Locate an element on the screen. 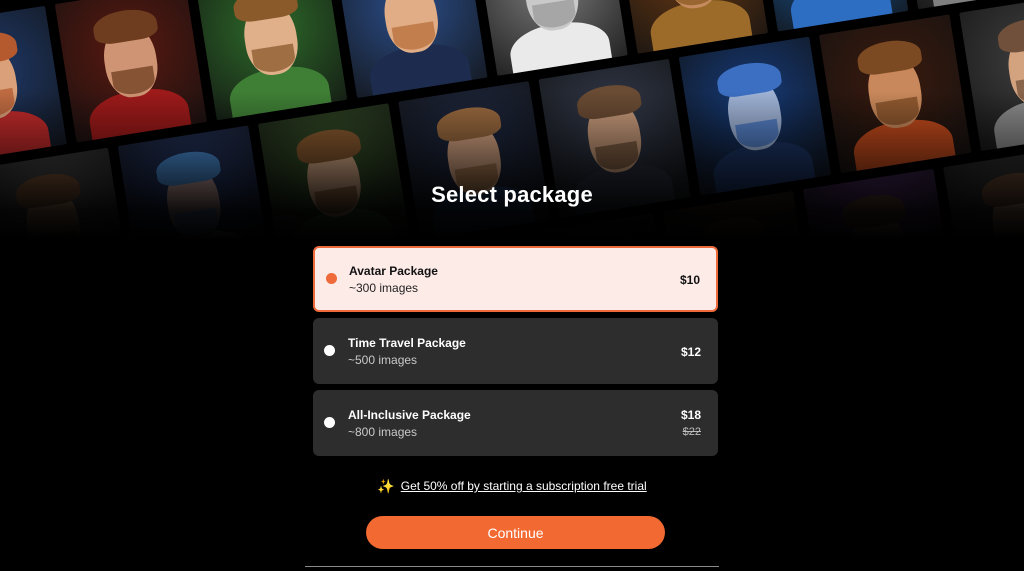 Image resolution: width=1024 pixels, height=571 pixels. sparkles-icon: ✨ is located at coordinates (386, 486).